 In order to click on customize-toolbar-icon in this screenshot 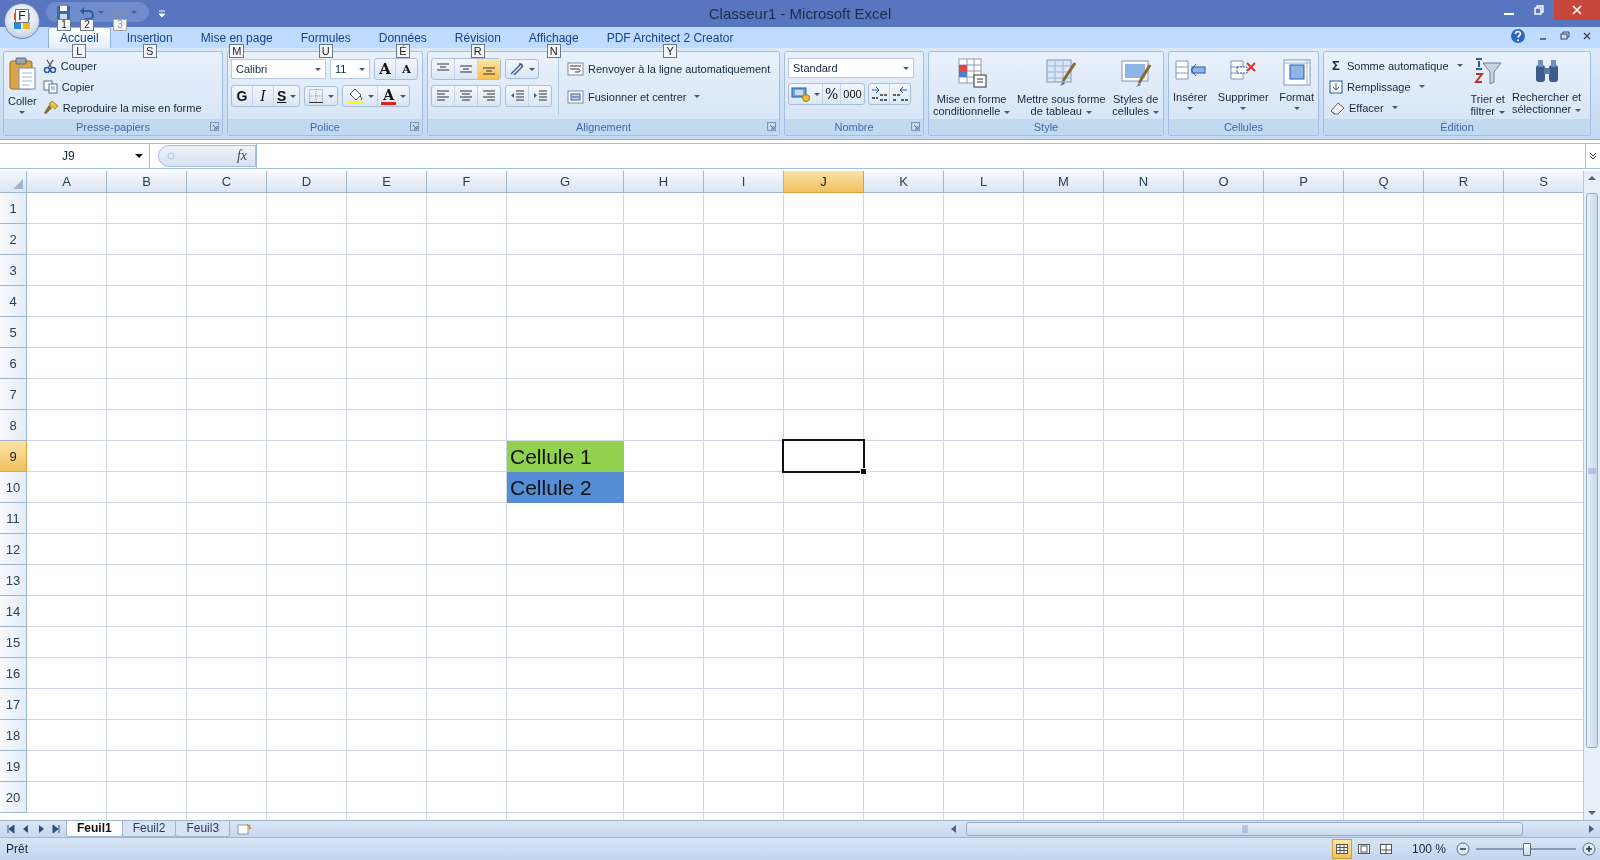, I will do `click(162, 13)`.